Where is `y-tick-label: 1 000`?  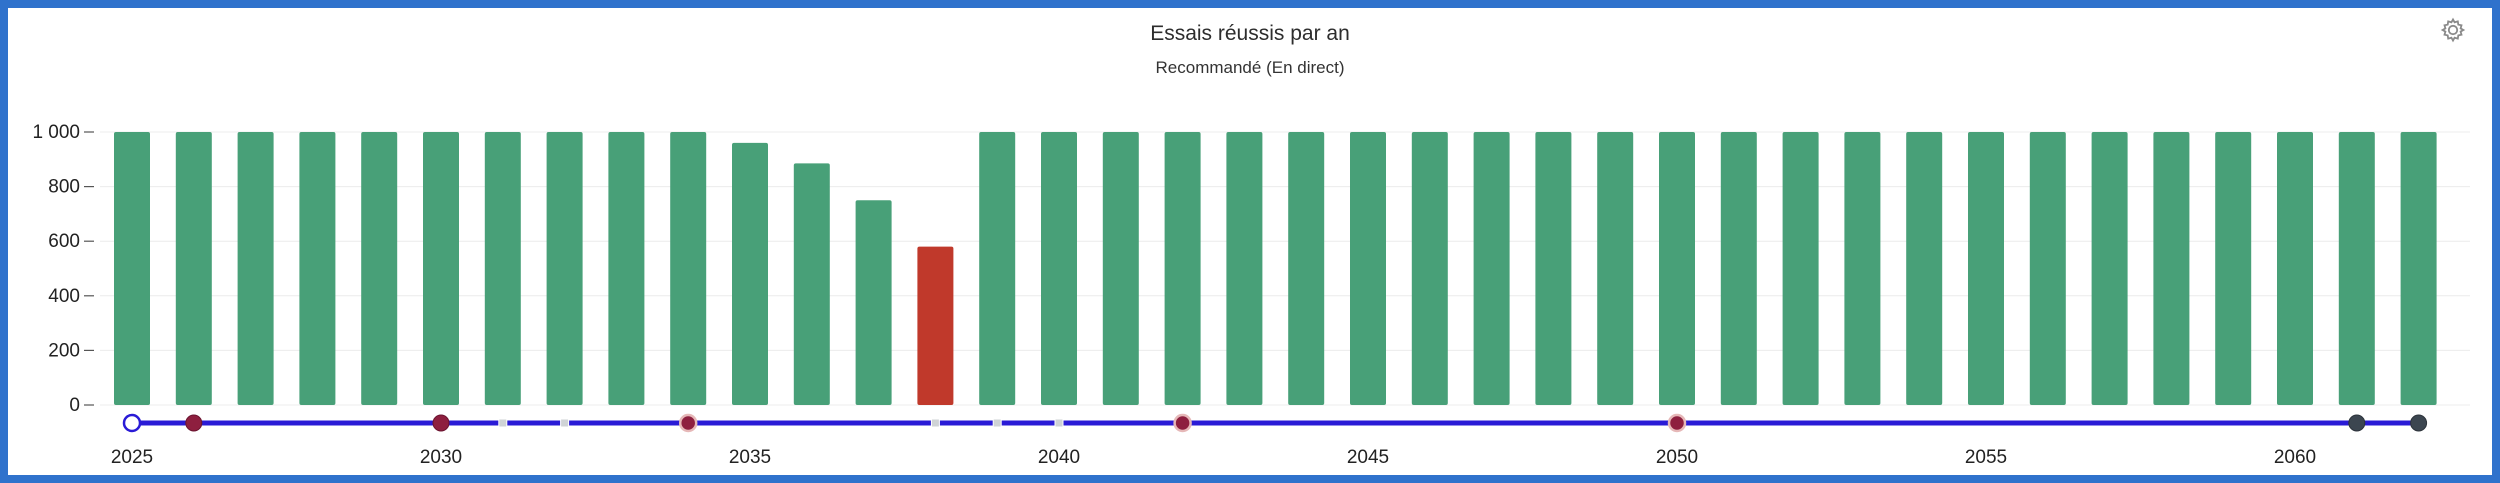
y-tick-label: 1 000 is located at coordinates (56, 132).